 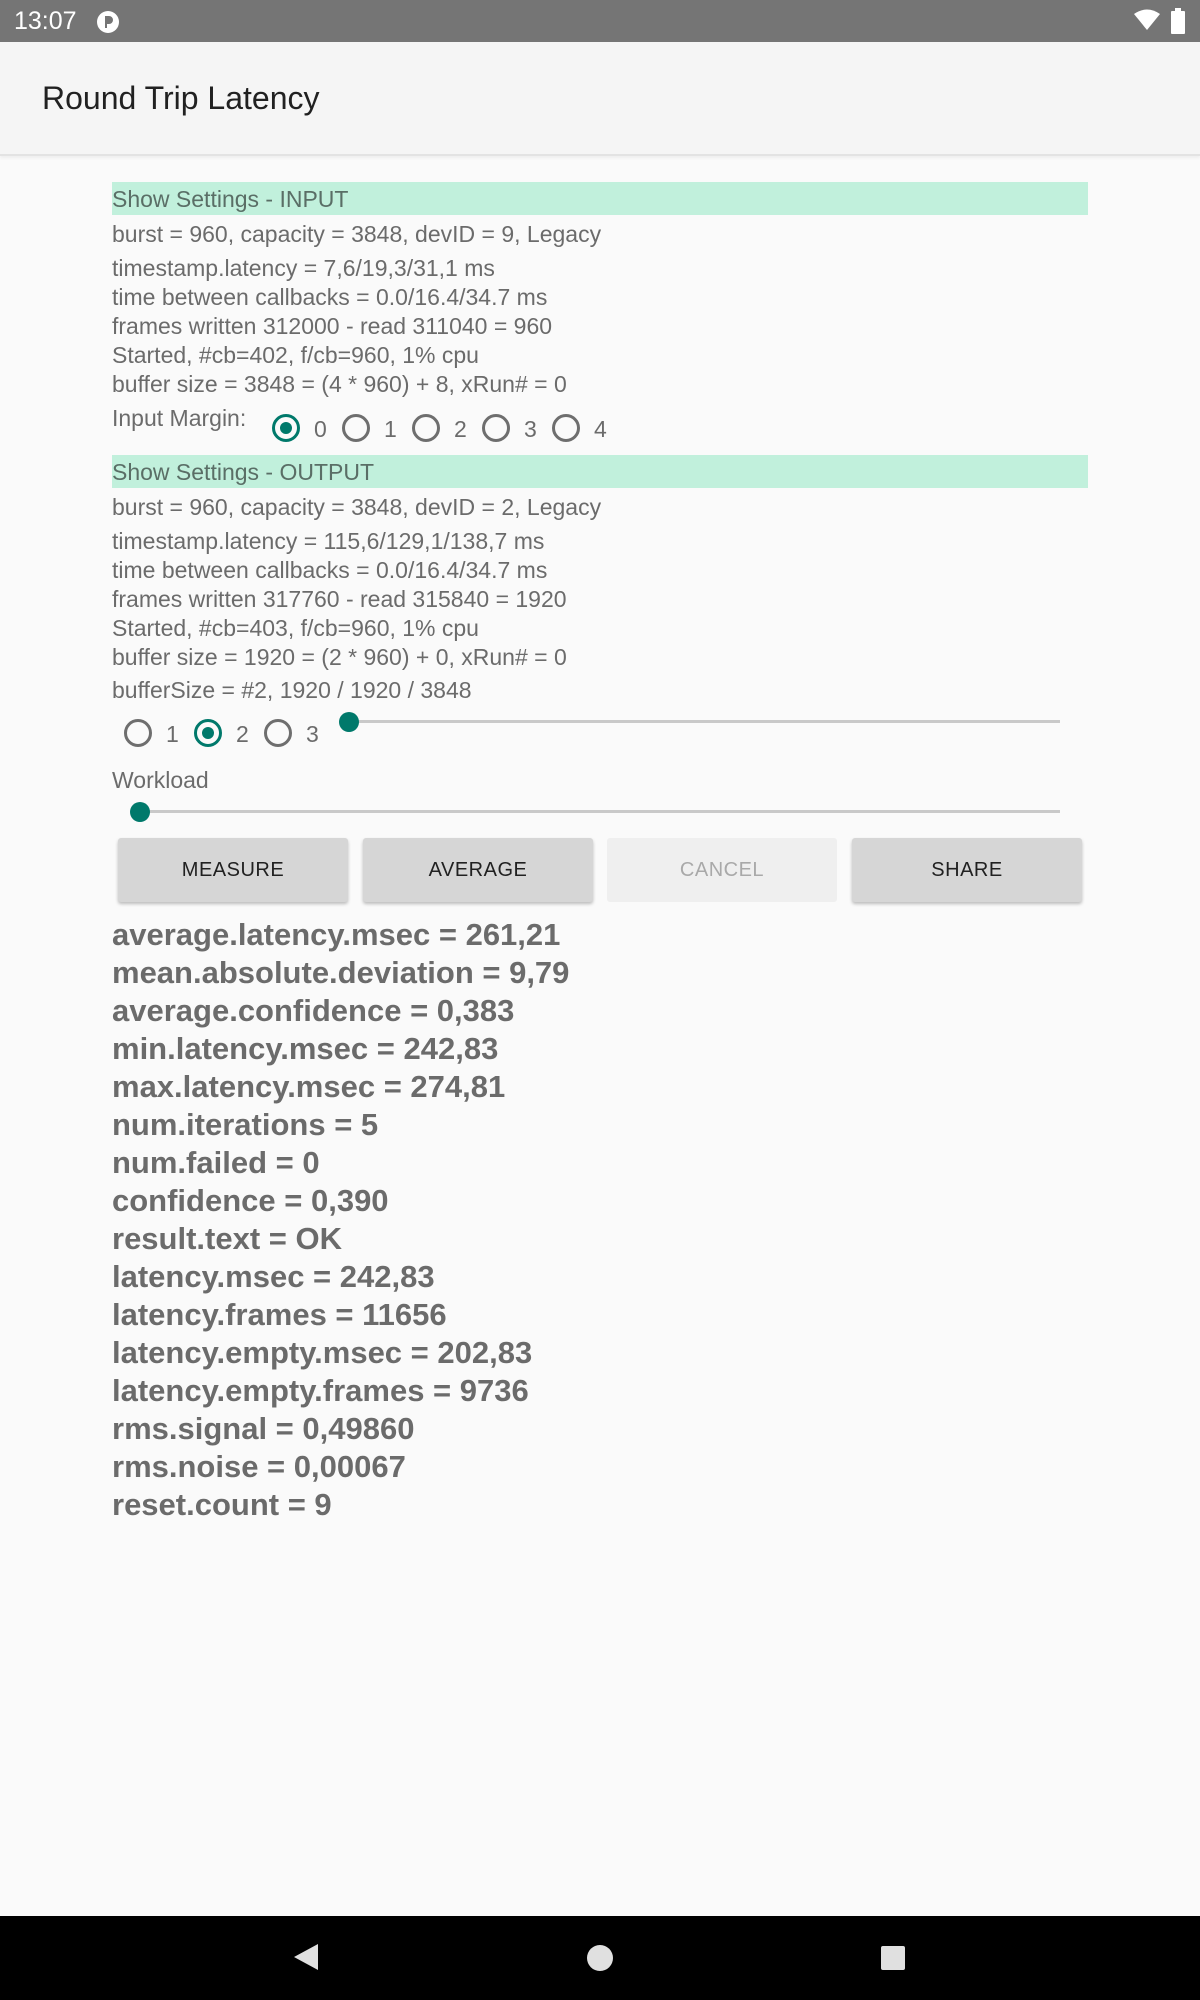 I want to click on back-icon, so click(x=306, y=1959).